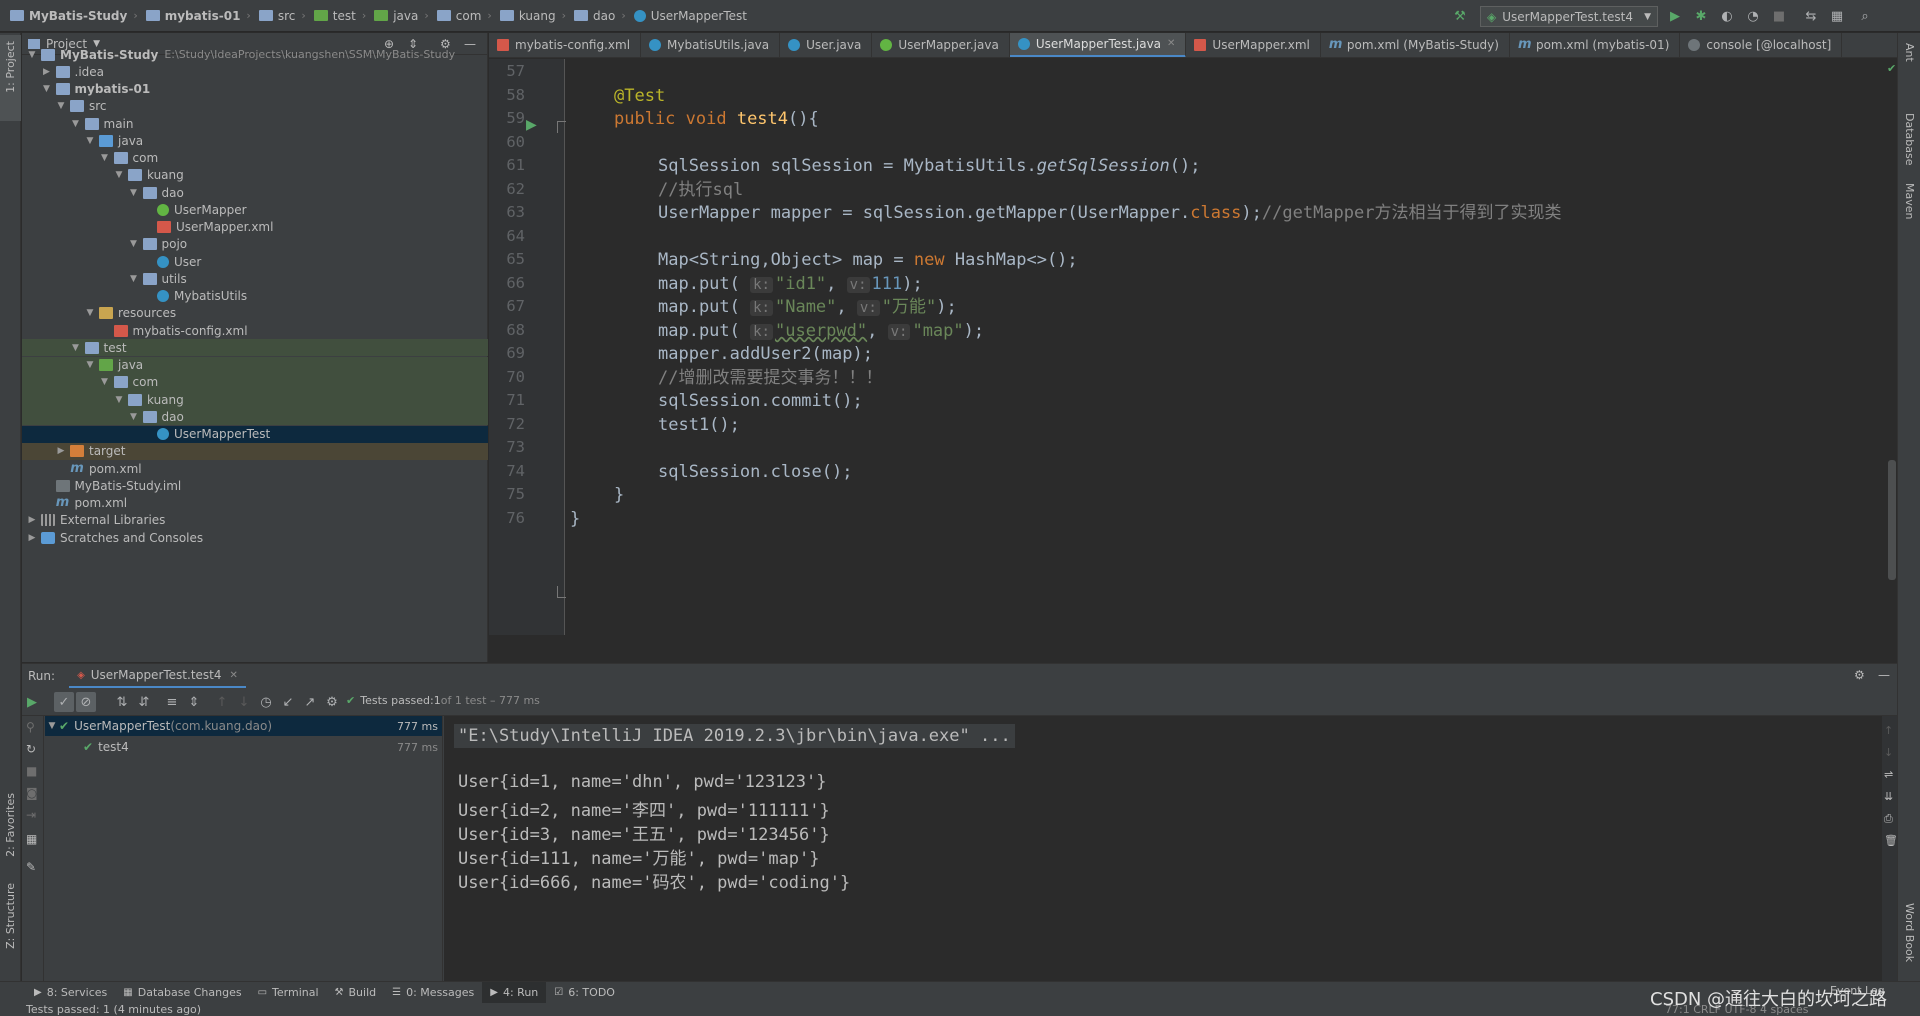  I want to click on tree-item: mybatis-config.xml, so click(255, 330).